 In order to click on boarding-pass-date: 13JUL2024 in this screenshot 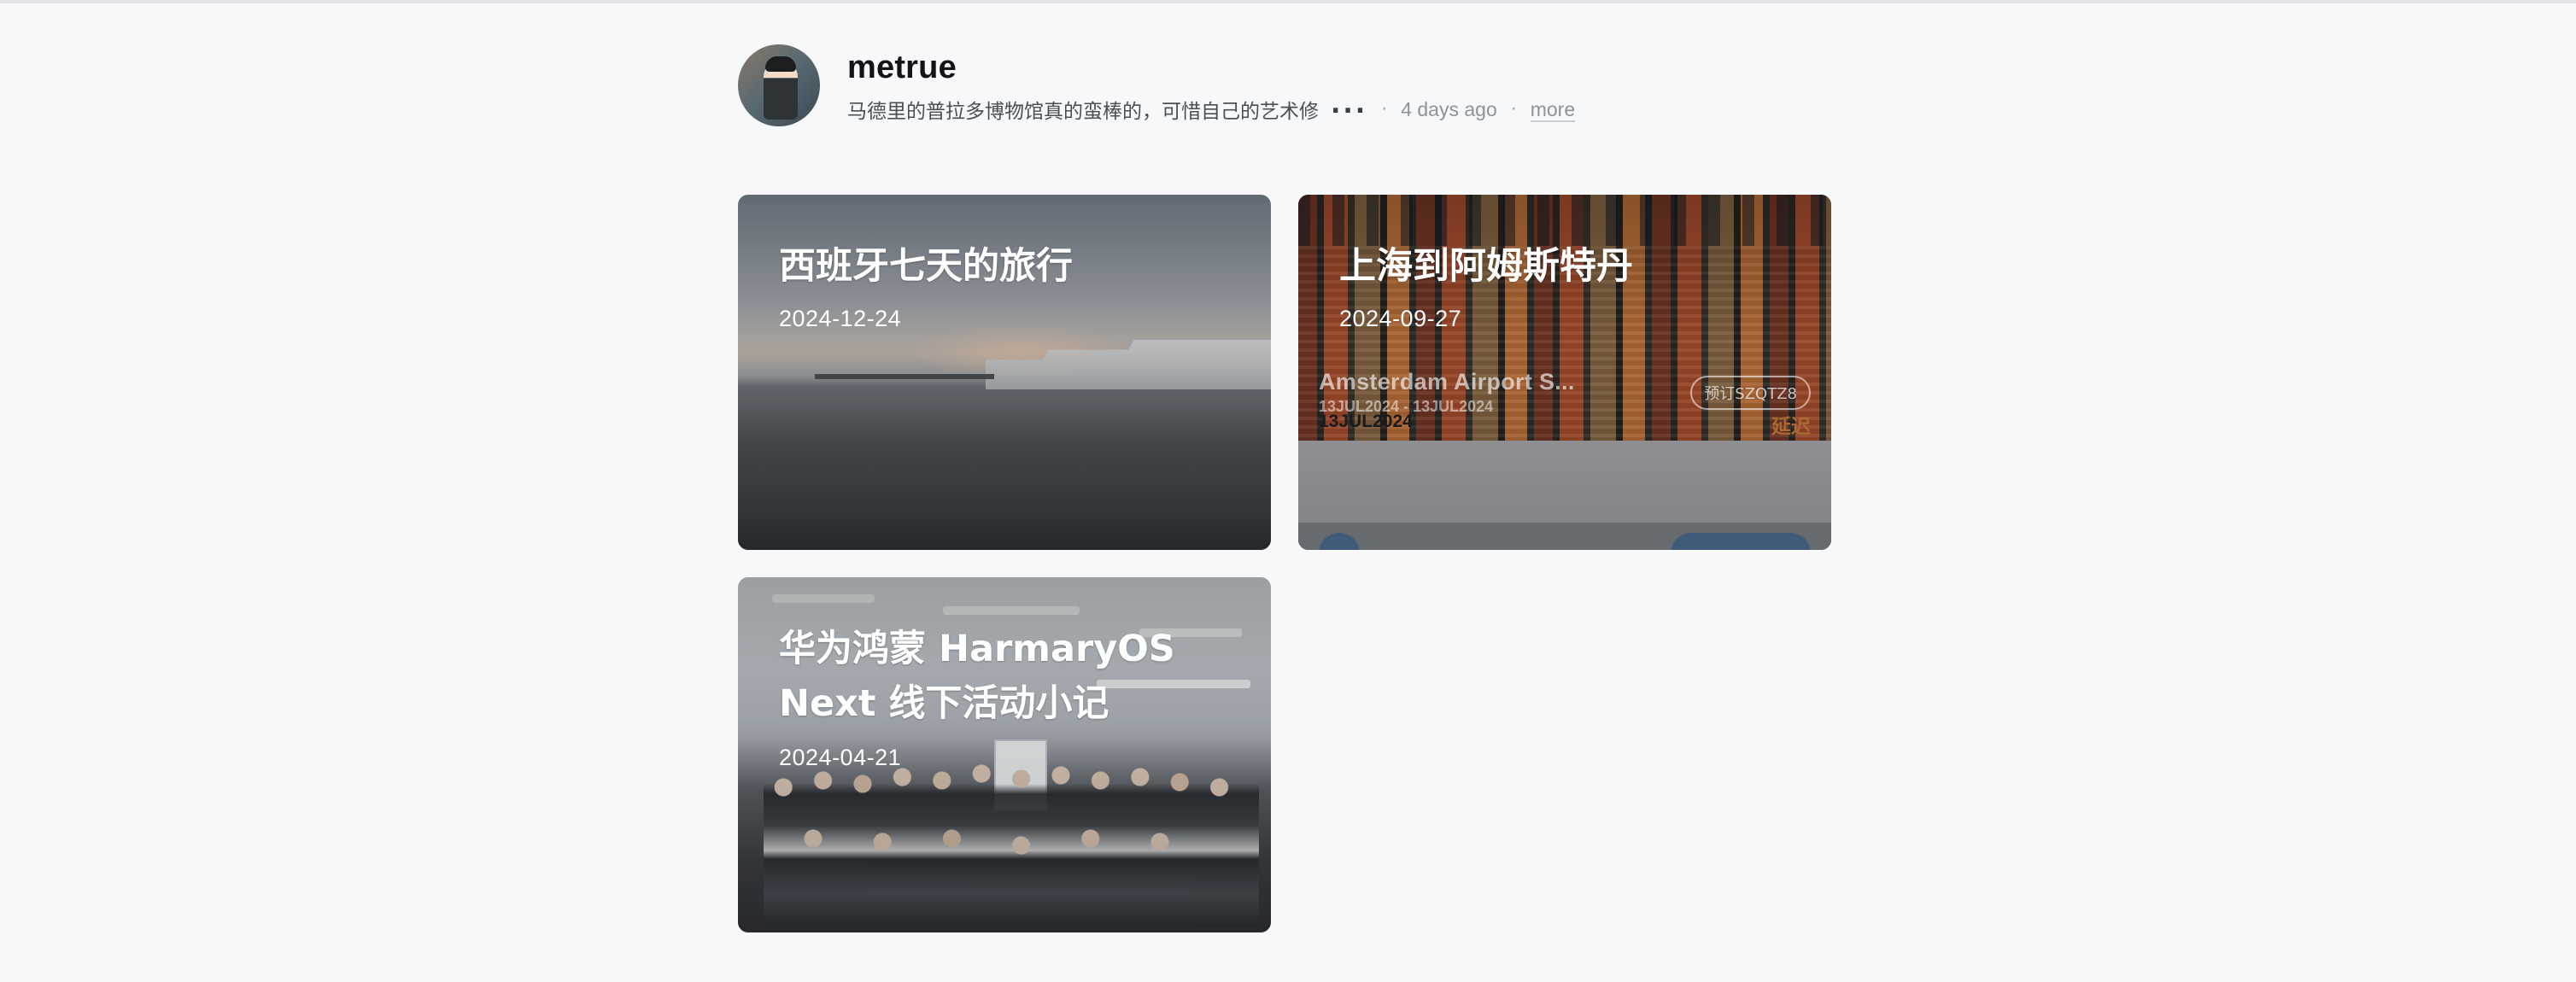, I will do `click(1366, 421)`.